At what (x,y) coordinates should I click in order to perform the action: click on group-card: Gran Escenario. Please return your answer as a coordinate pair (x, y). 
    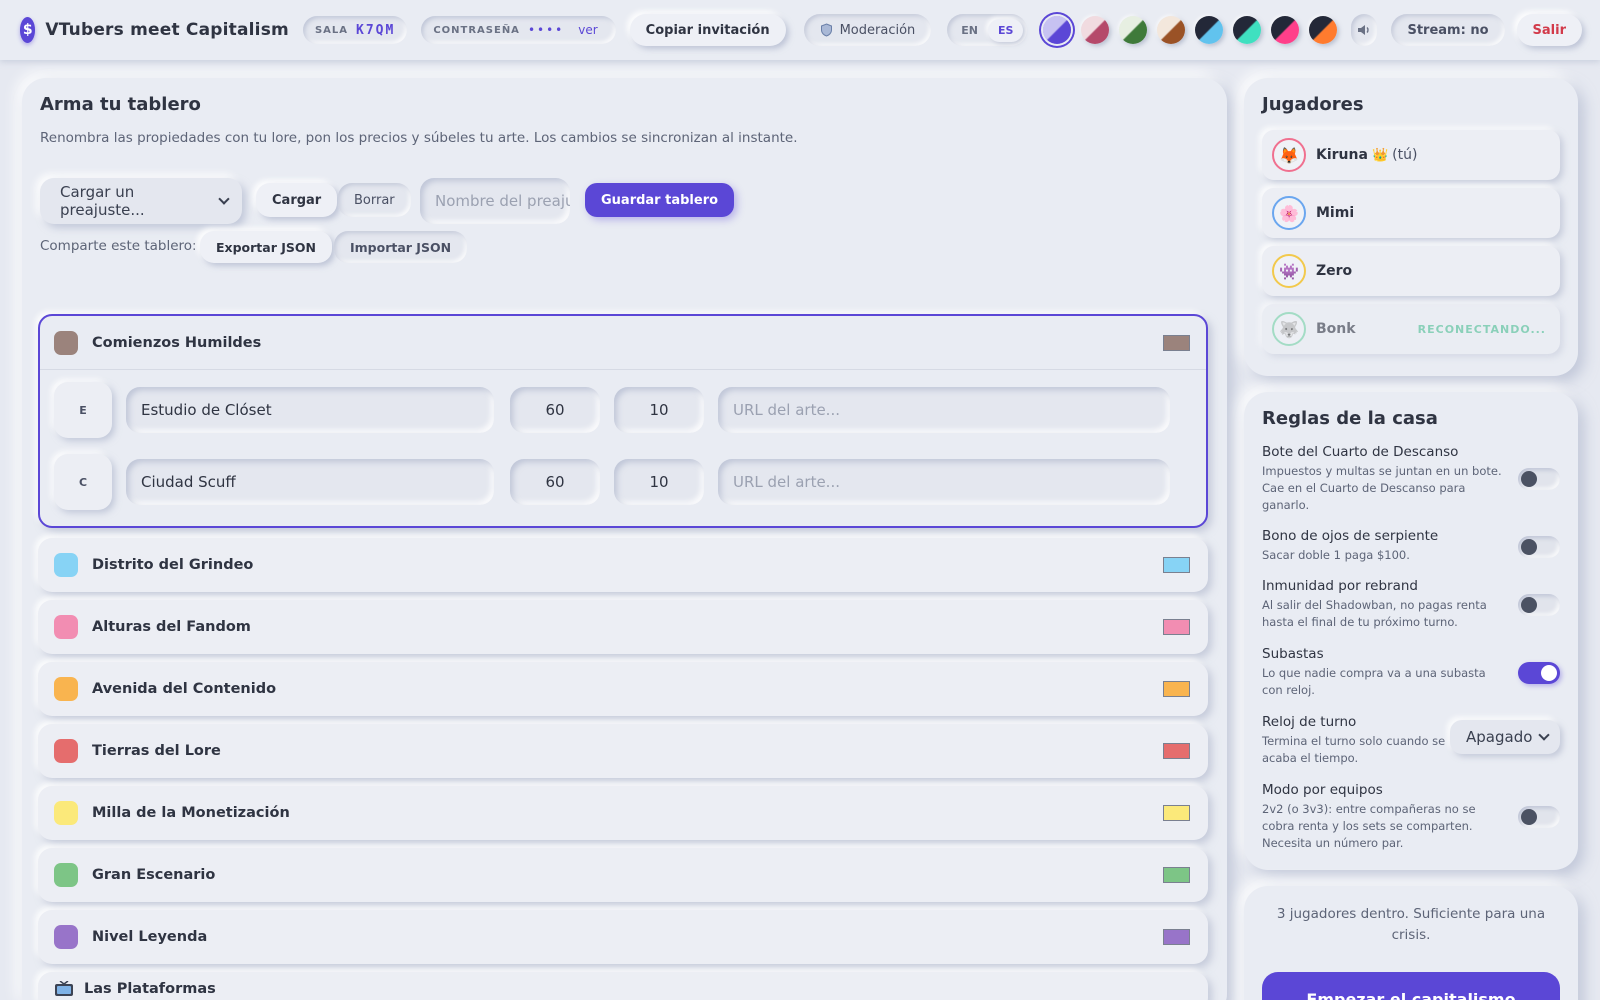
    Looking at the image, I should click on (623, 875).